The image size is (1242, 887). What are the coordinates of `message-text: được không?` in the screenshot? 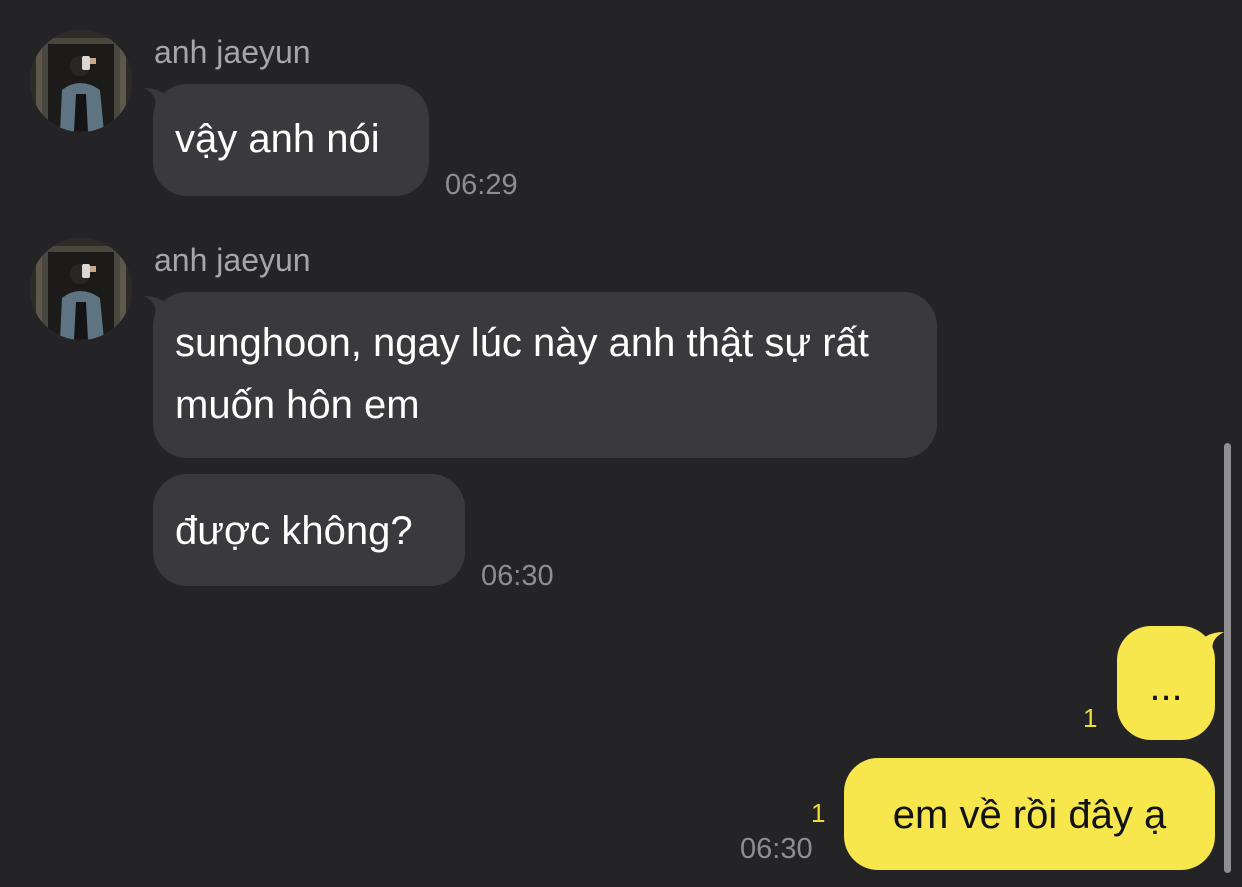 It's located at (294, 531).